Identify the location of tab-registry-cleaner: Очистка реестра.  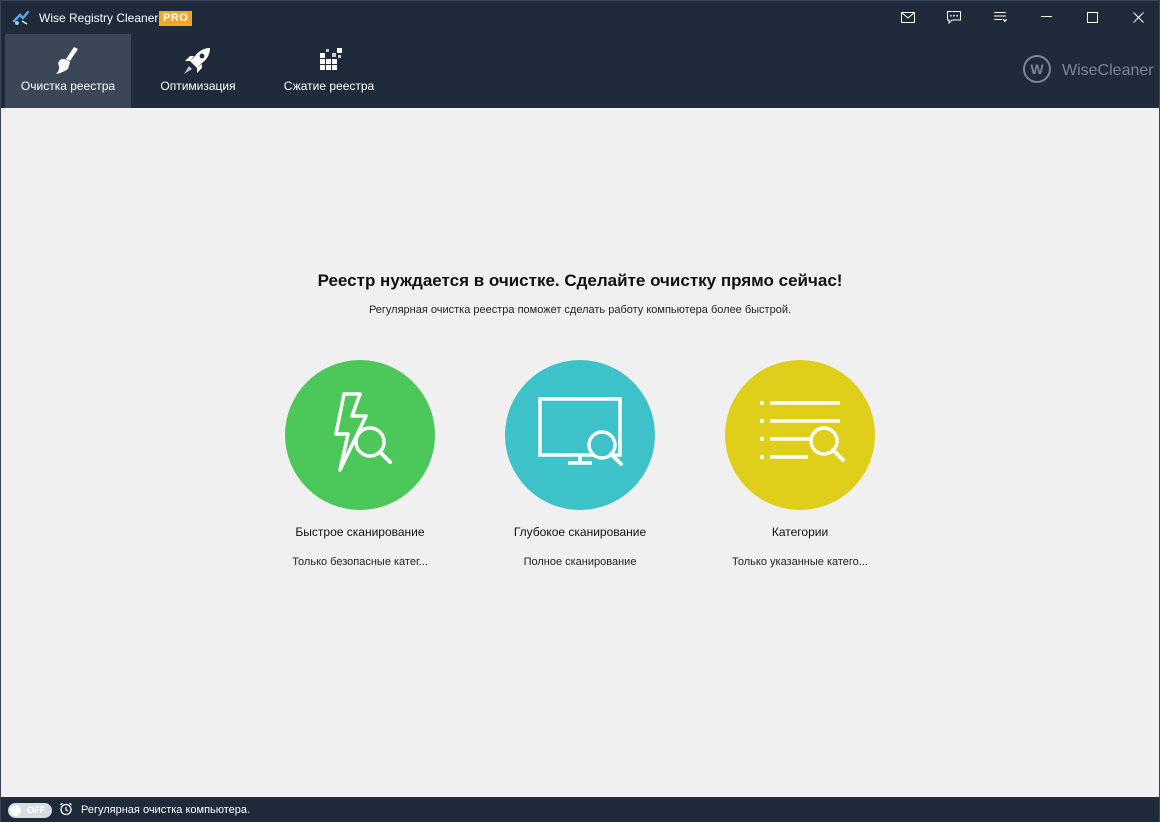
(68, 71).